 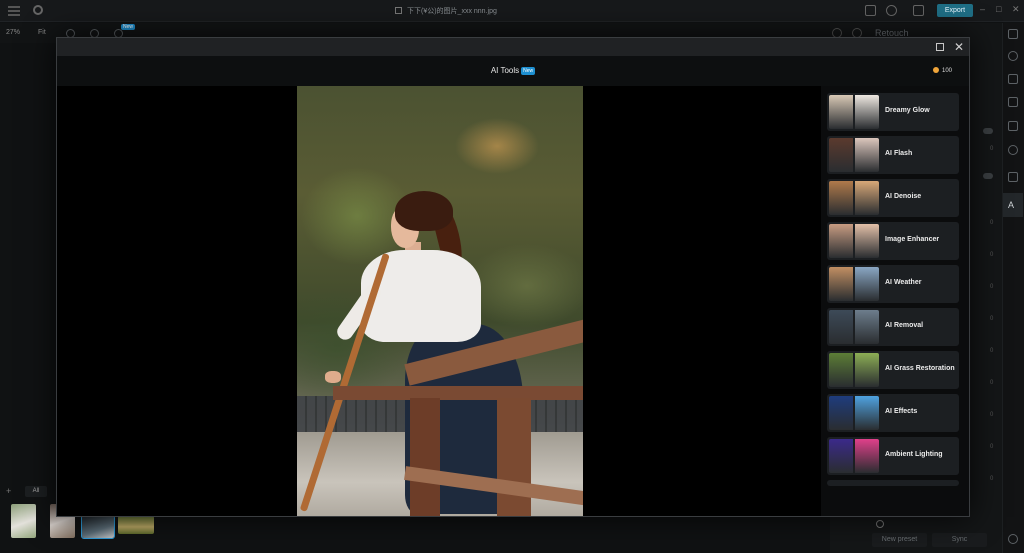 What do you see at coordinates (452, 11) in the screenshot?
I see `file-name-text: 下下(¥公)的图片_xxx nnn.jpg` at bounding box center [452, 11].